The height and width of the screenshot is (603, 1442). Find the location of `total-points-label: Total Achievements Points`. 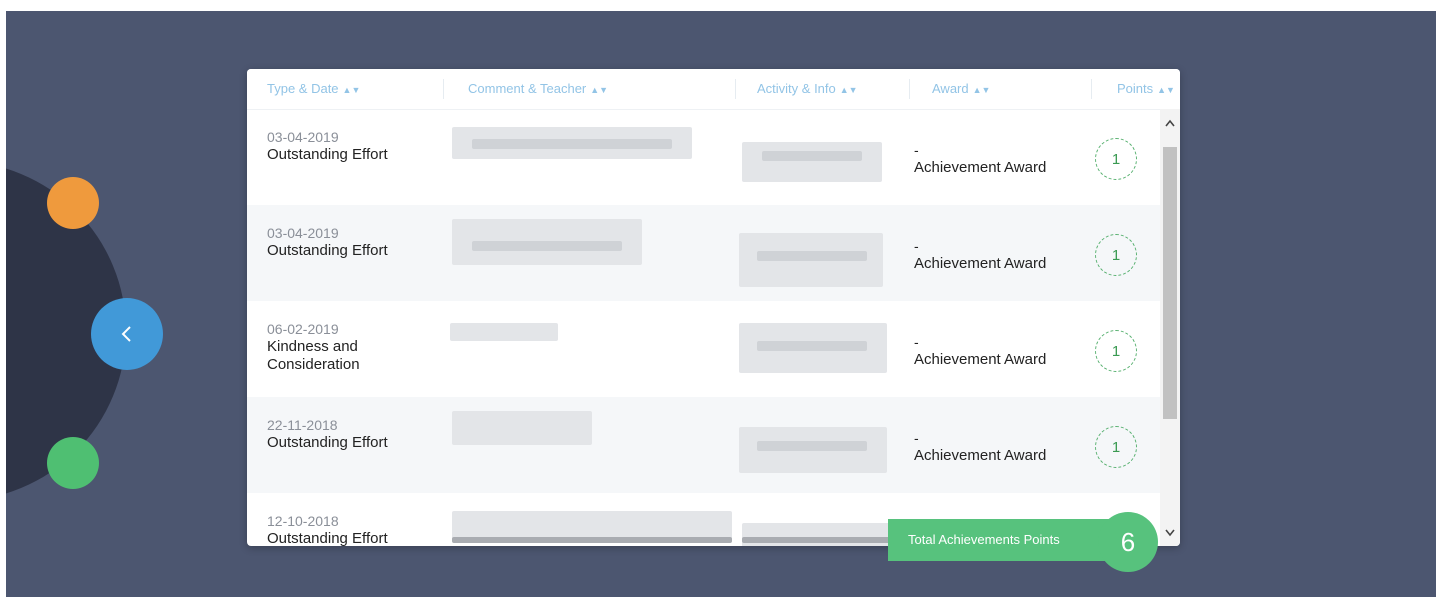

total-points-label: Total Achievements Points is located at coordinates (1001, 540).